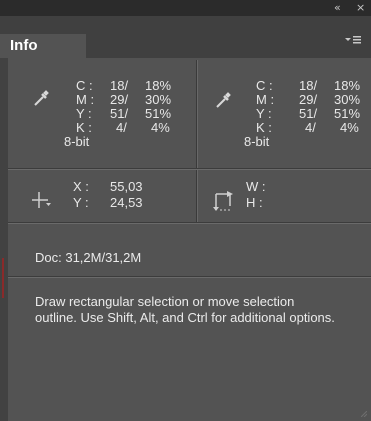  What do you see at coordinates (353, 41) in the screenshot?
I see `panel-menu-icon` at bounding box center [353, 41].